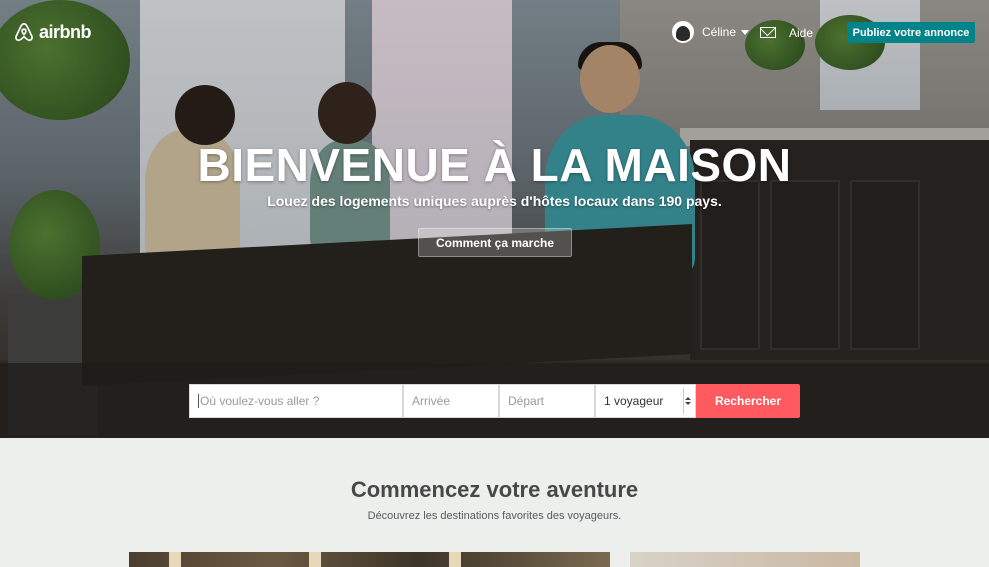  I want to click on checkin-input: Arrivée, so click(451, 401).